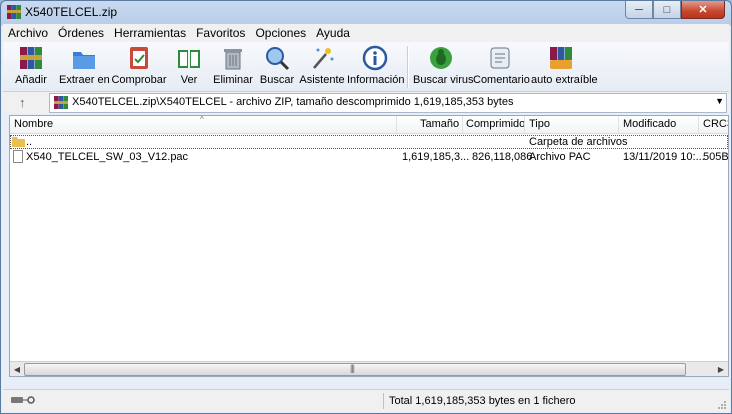 This screenshot has height=414, width=732. I want to click on horizontal-scrollbar: ◀ ||| ▶, so click(369, 368).